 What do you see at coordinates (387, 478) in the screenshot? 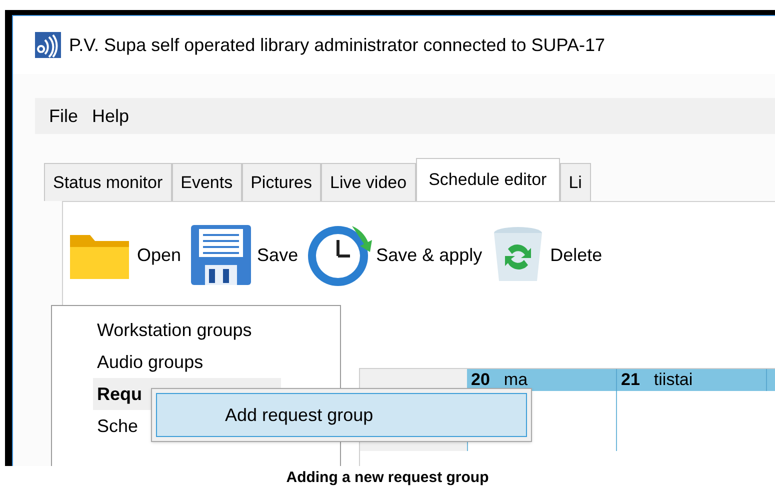
I see `figure-caption: Adding a new request group` at bounding box center [387, 478].